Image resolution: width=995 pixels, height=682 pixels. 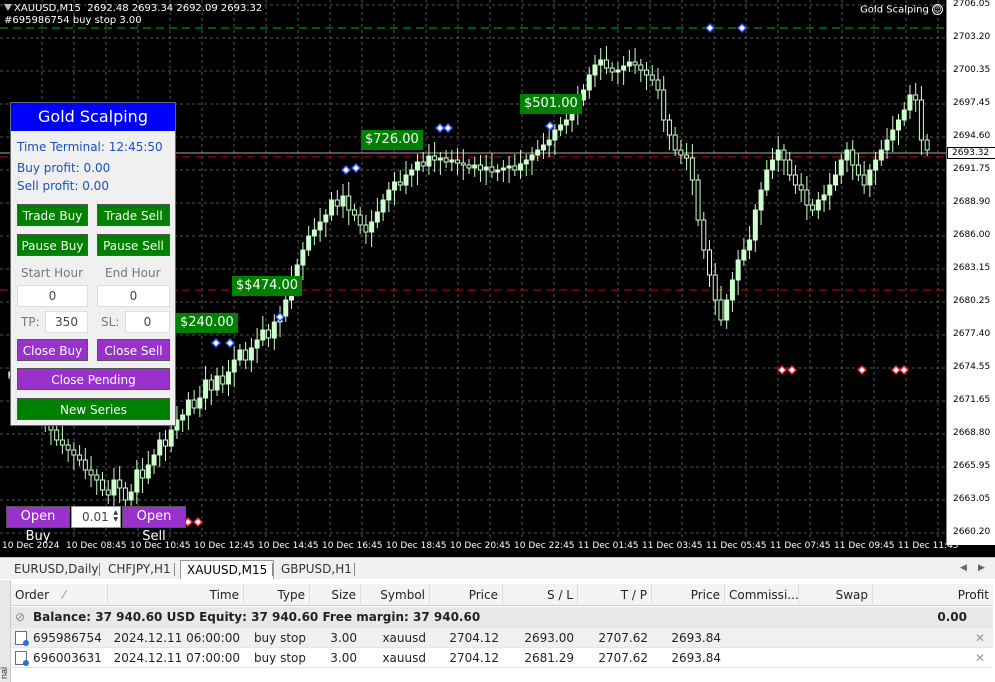 I want to click on price-axis-label: 2680.25, so click(x=972, y=301).